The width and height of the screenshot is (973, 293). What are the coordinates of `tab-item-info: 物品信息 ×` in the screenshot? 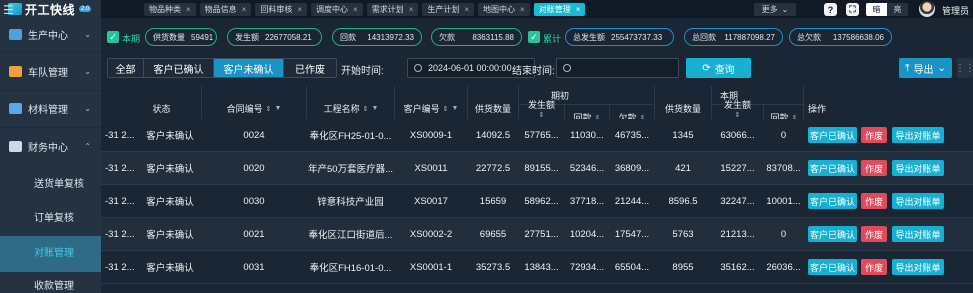 It's located at (225, 9).